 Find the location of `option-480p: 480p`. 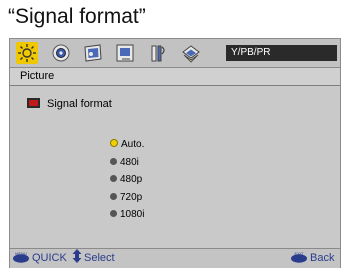

option-480p: 480p is located at coordinates (127, 180).